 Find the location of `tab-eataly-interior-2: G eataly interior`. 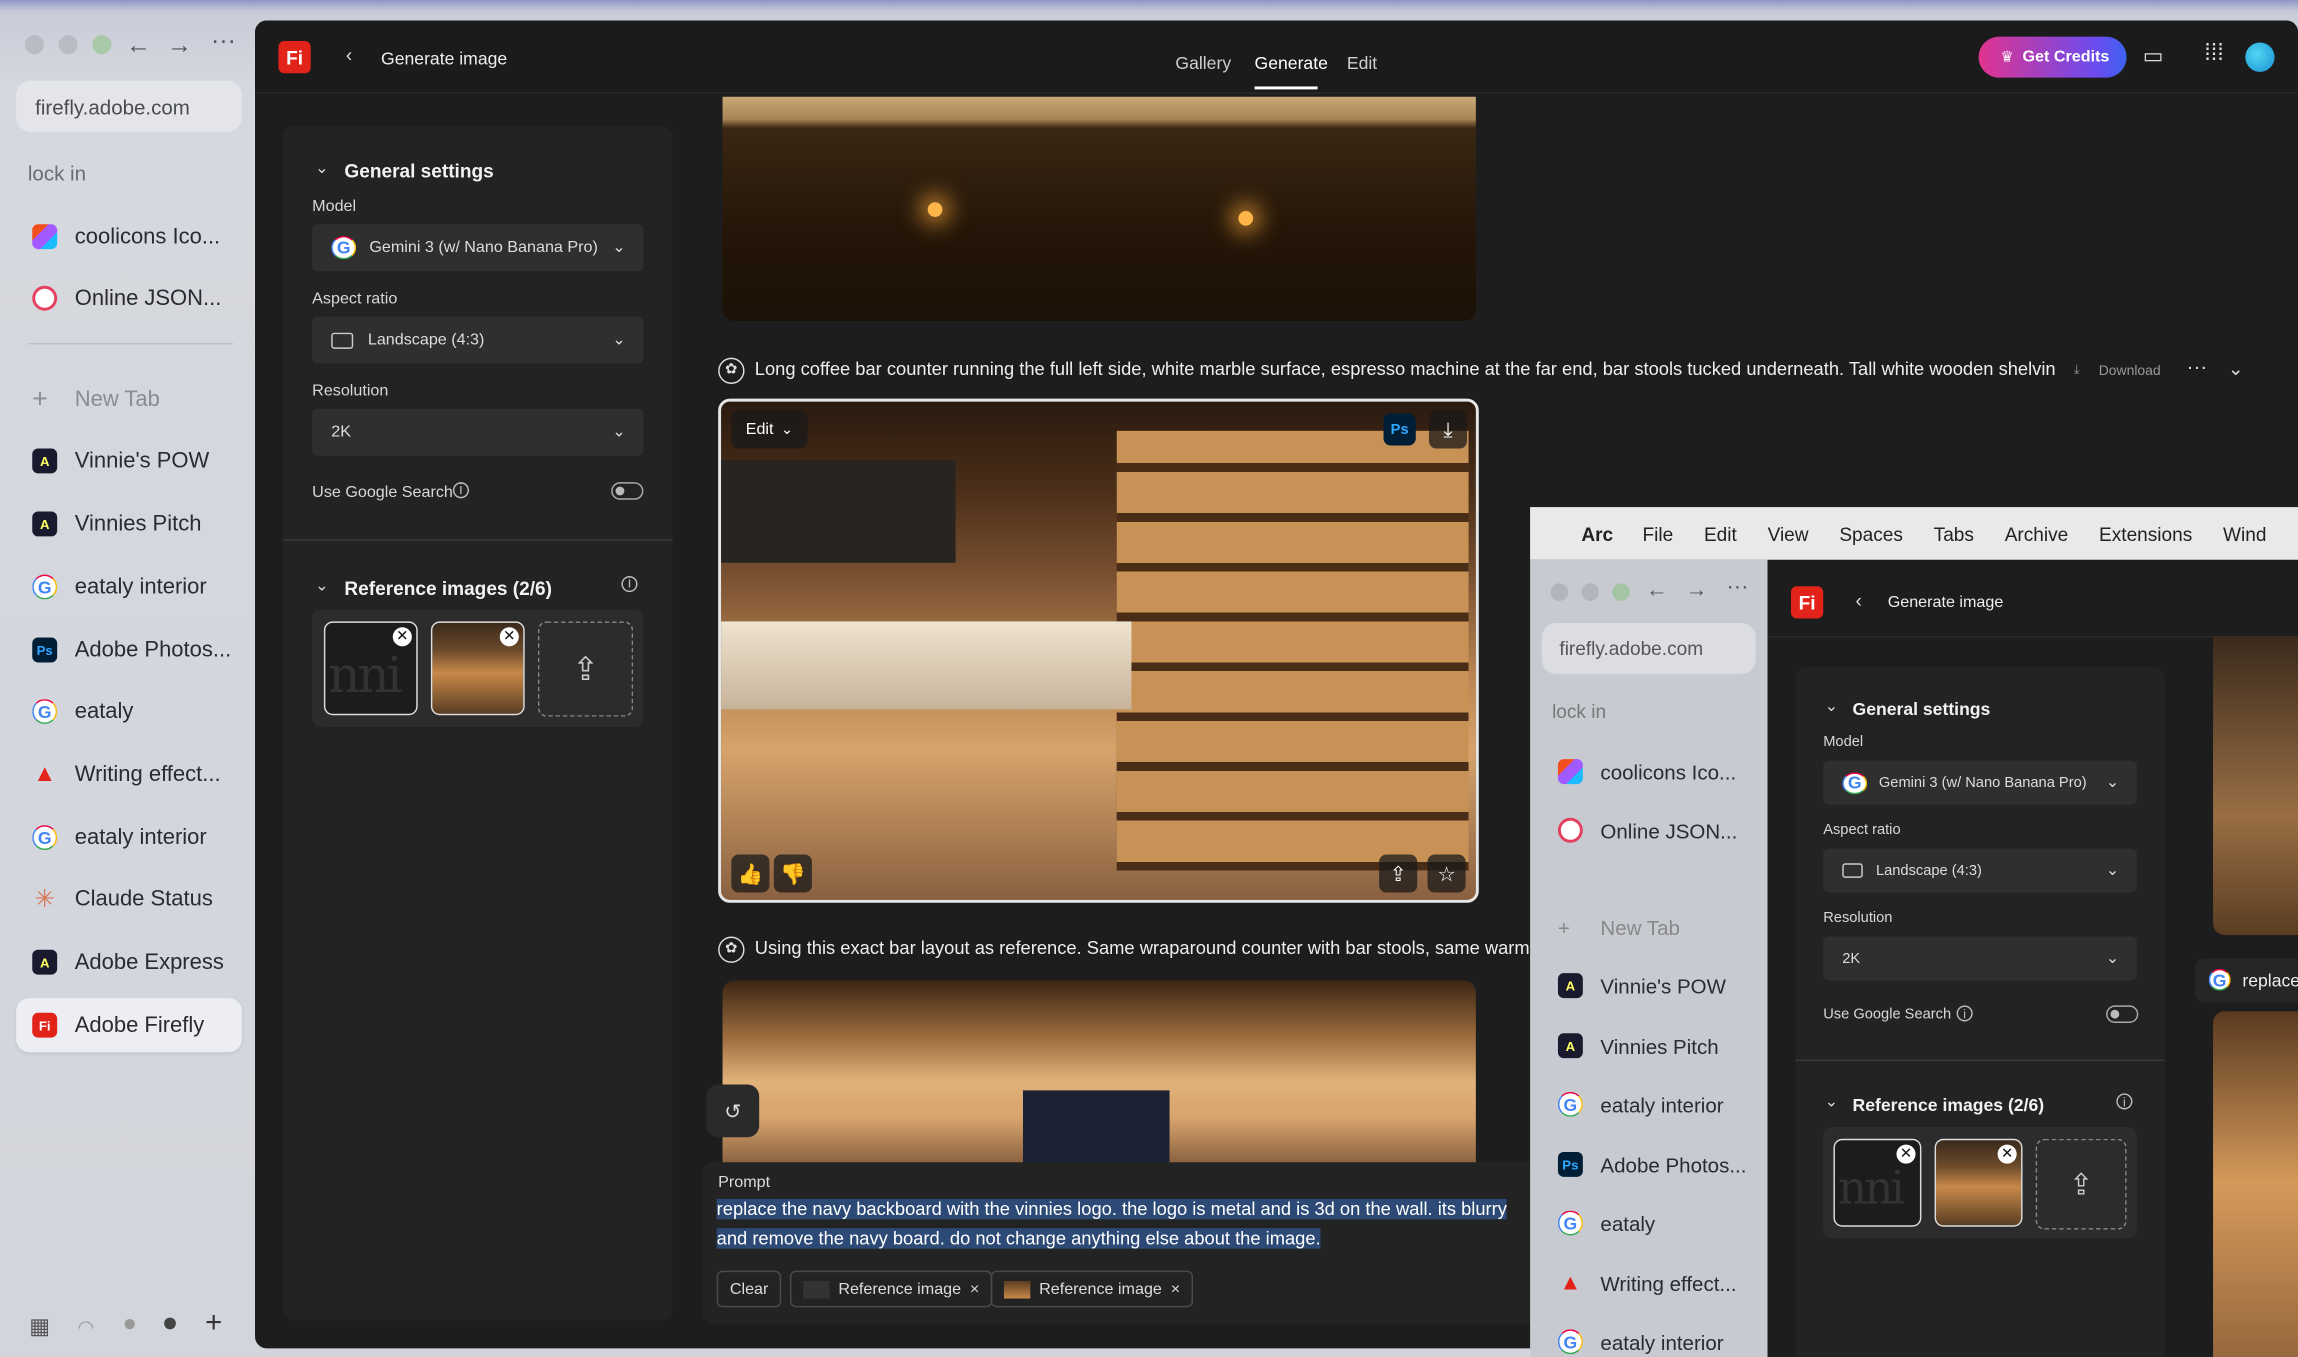

tab-eataly-interior-2: G eataly interior is located at coordinates (129, 837).